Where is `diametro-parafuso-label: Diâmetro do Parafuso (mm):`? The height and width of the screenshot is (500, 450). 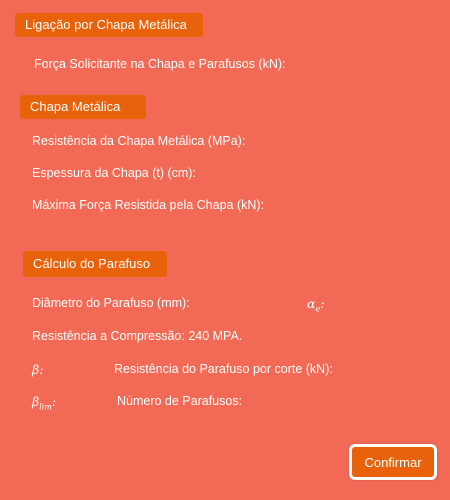 diametro-parafuso-label: Diâmetro do Parafuso (mm): is located at coordinates (111, 303).